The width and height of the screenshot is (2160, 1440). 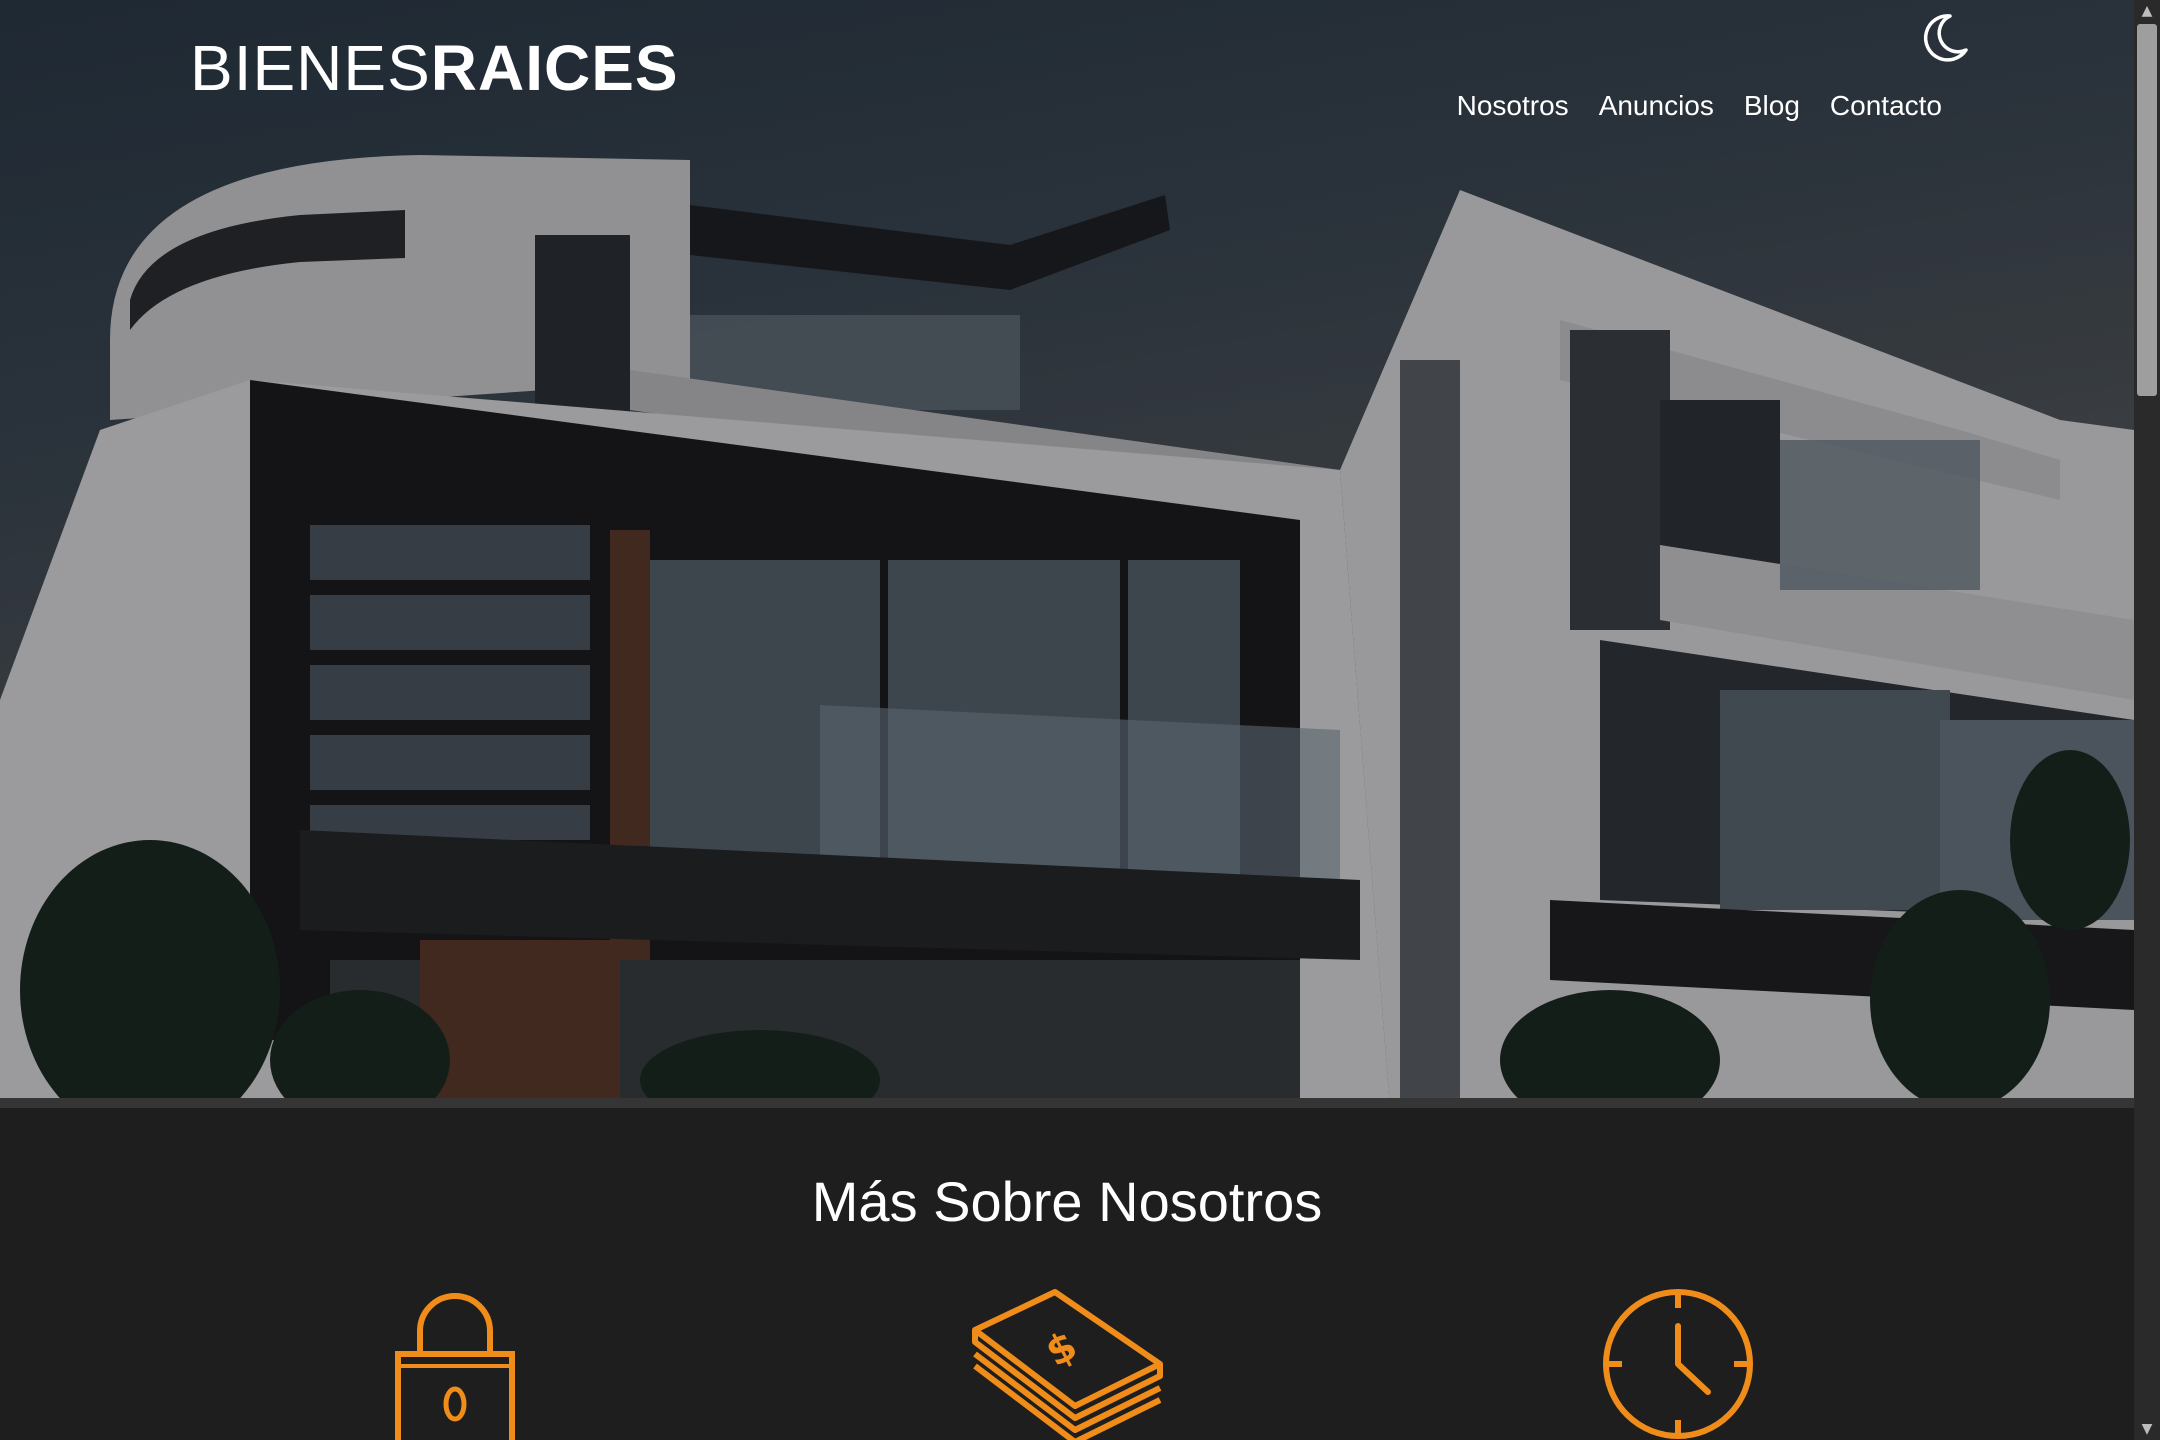 What do you see at coordinates (1067, 1201) in the screenshot?
I see `section-title: Más Sobre Nosotros` at bounding box center [1067, 1201].